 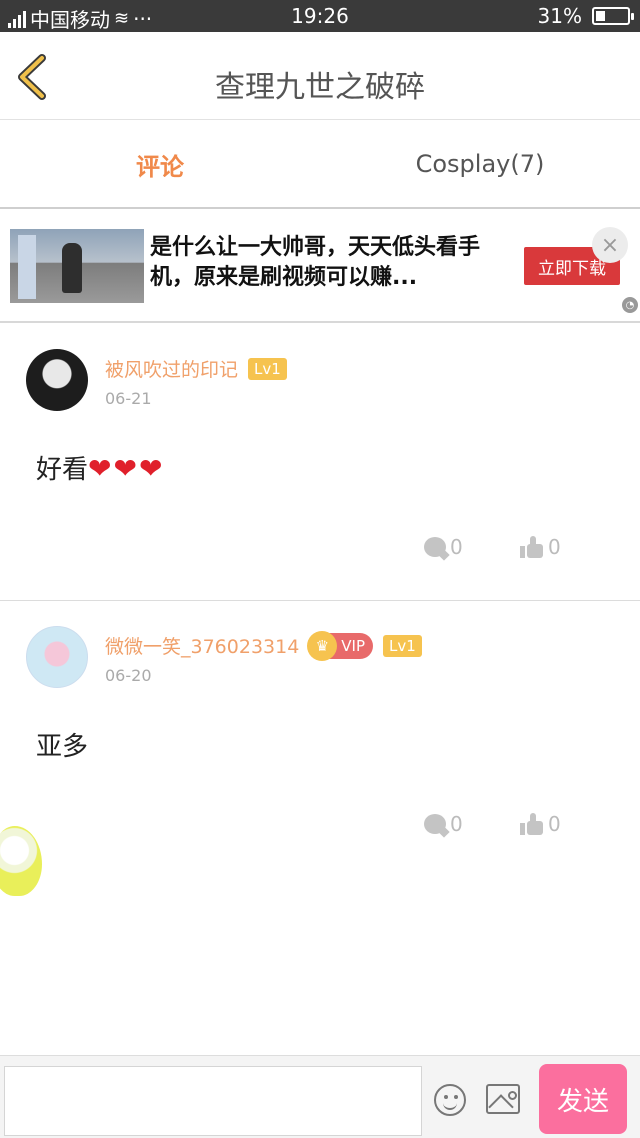 I want to click on status-right: 31%, so click(x=585, y=16).